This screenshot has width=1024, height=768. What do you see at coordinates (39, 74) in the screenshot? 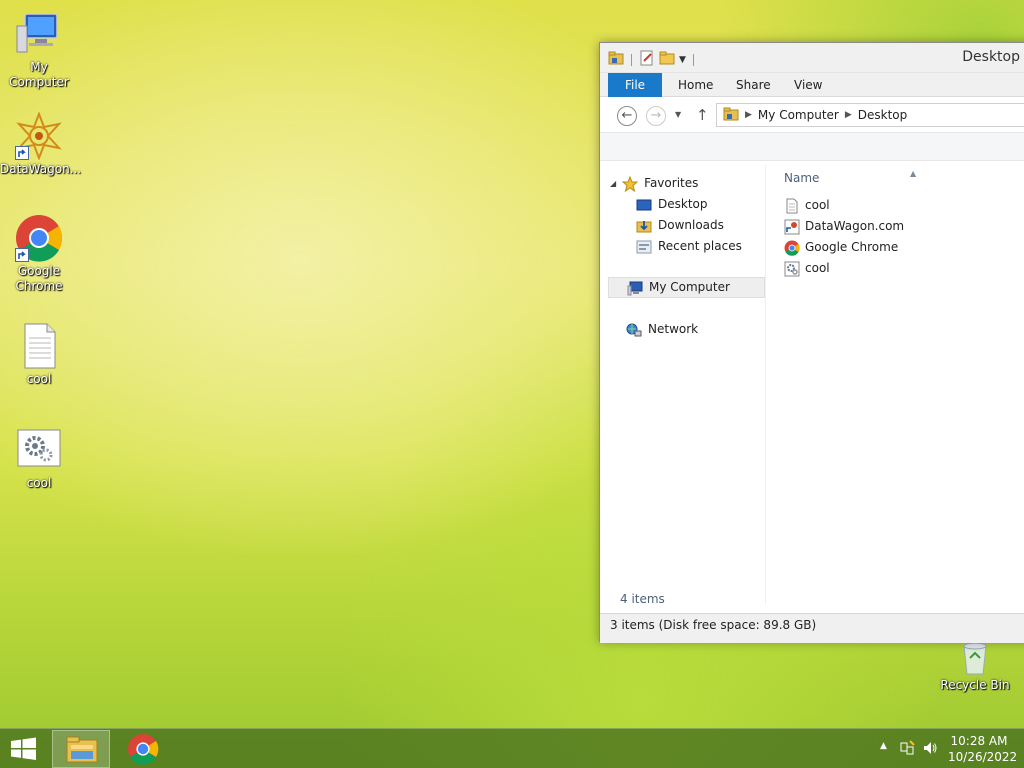
I see `desktop-icon-label: My Computer` at bounding box center [39, 74].